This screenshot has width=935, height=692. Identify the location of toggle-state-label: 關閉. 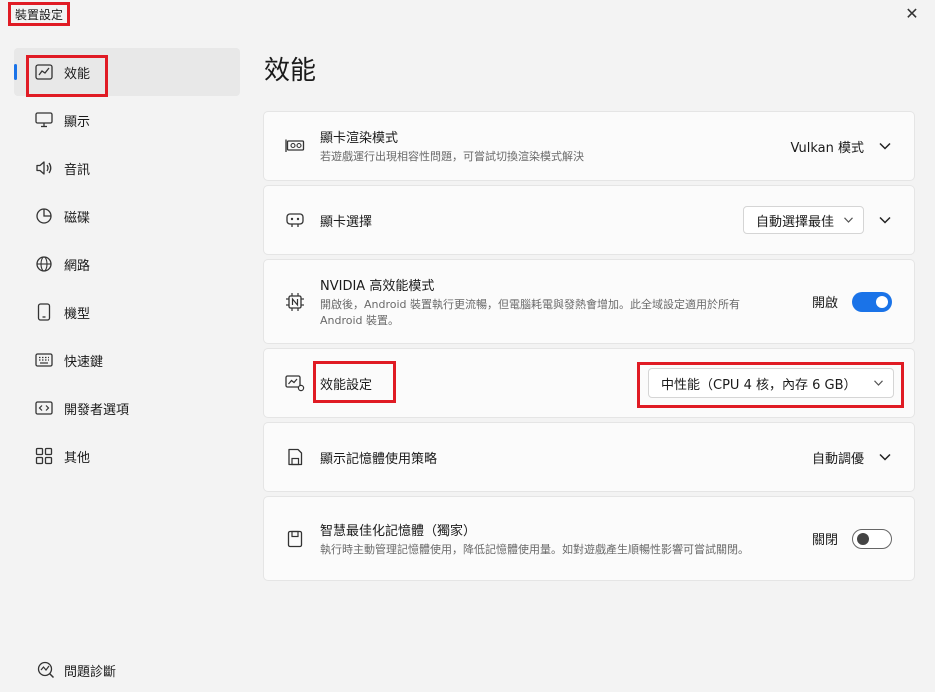
(824, 540).